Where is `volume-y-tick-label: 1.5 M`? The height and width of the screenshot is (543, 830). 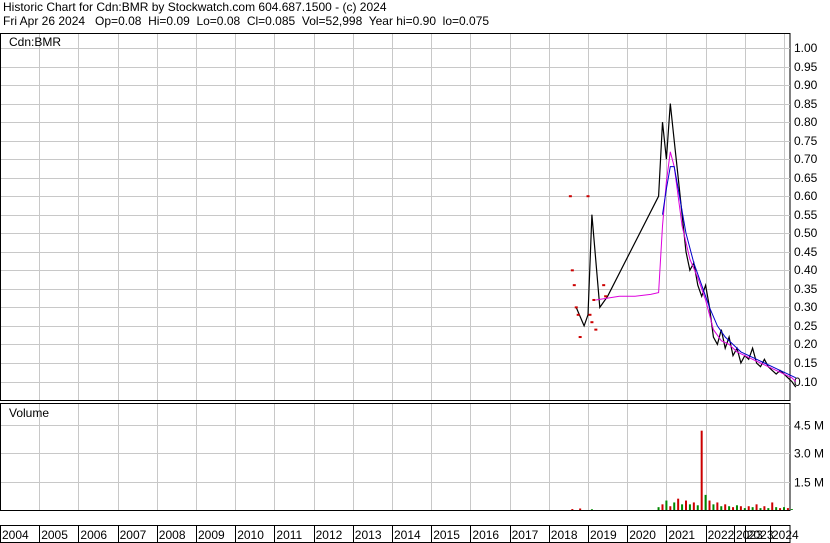 volume-y-tick-label: 1.5 M is located at coordinates (809, 483).